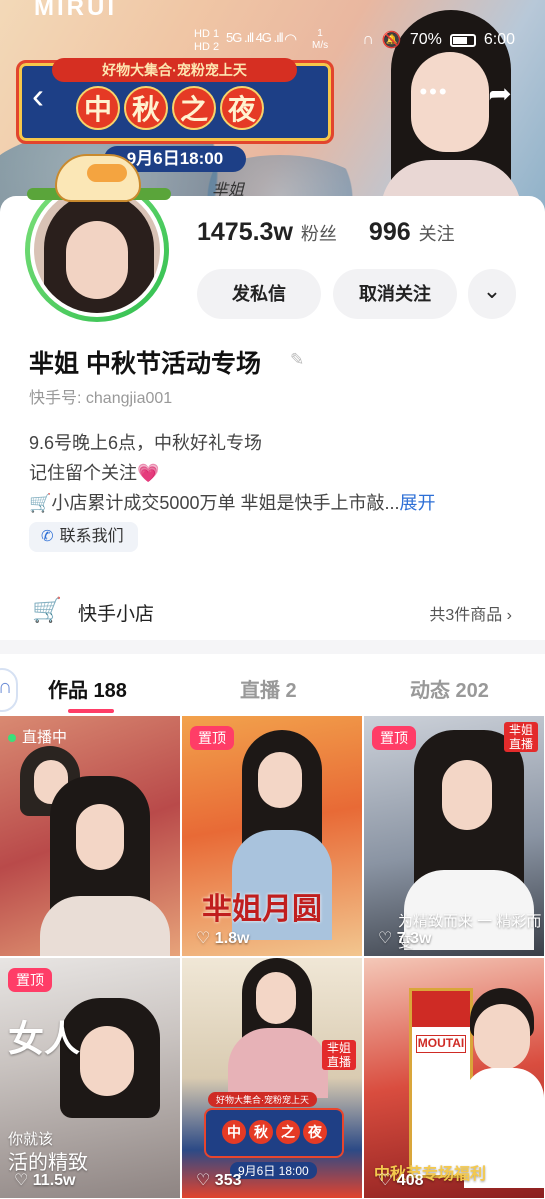  Describe the element at coordinates (37, 738) in the screenshot. I see `live-badge: 直播中` at that location.